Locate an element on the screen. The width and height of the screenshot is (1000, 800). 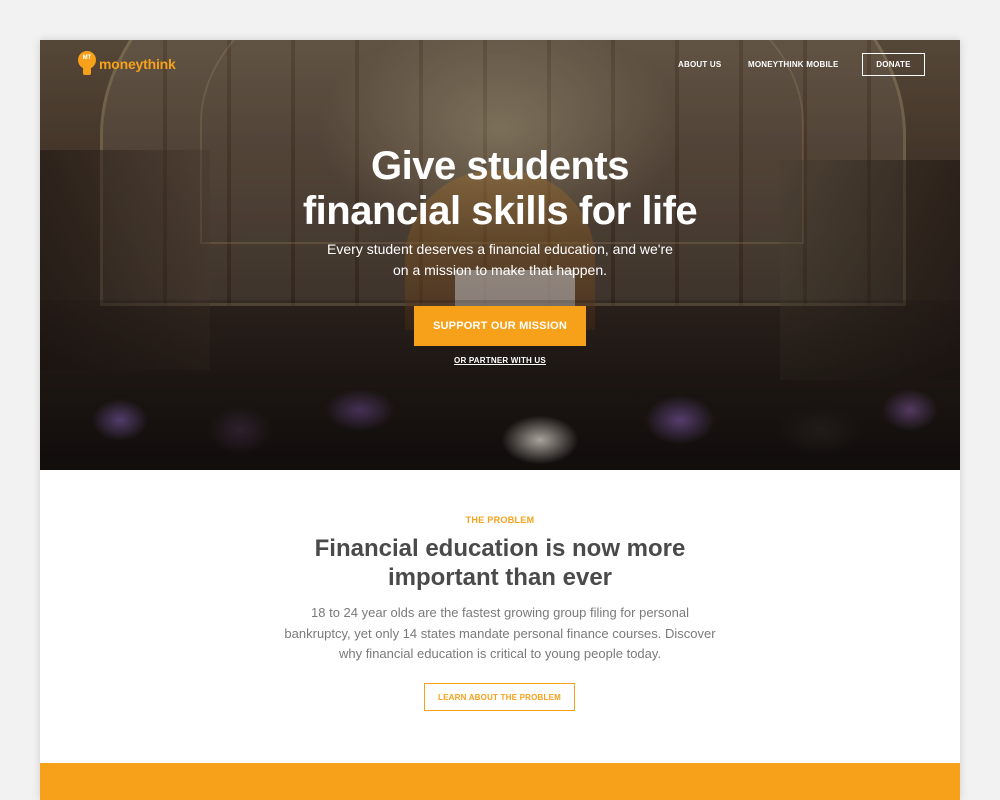
problem-eyebrow: THE PROBLEM is located at coordinates (500, 520).